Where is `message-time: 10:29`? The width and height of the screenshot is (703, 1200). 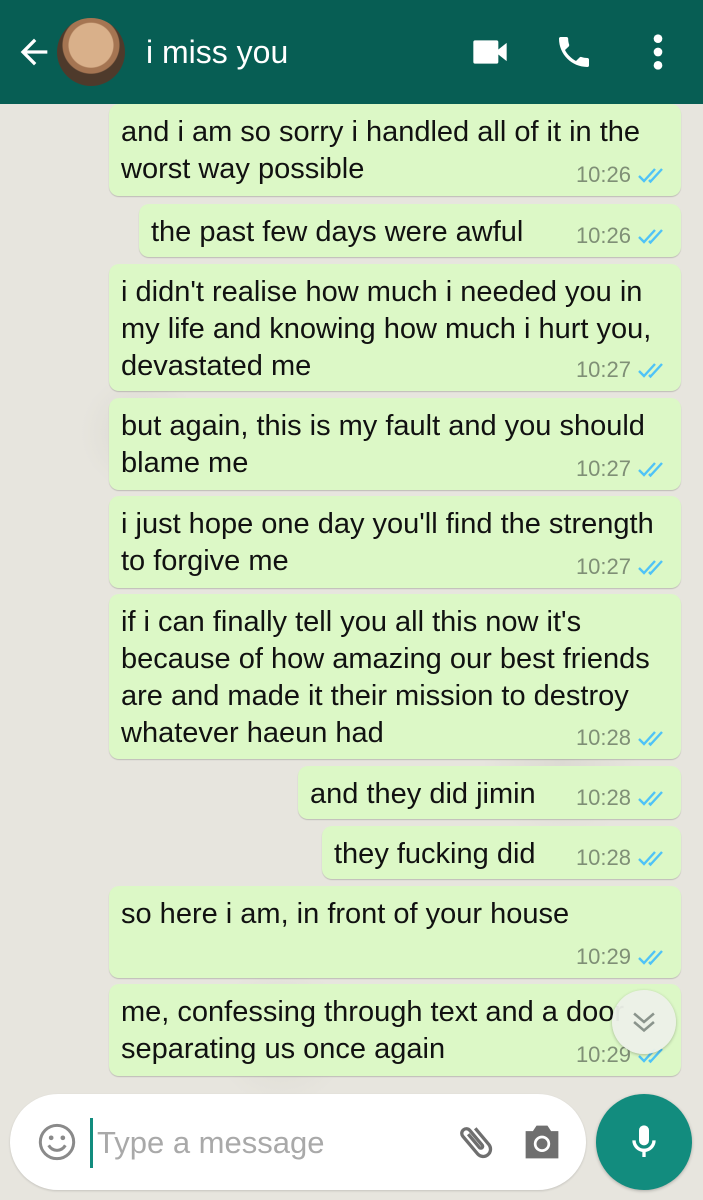
message-time: 10:29 is located at coordinates (603, 956).